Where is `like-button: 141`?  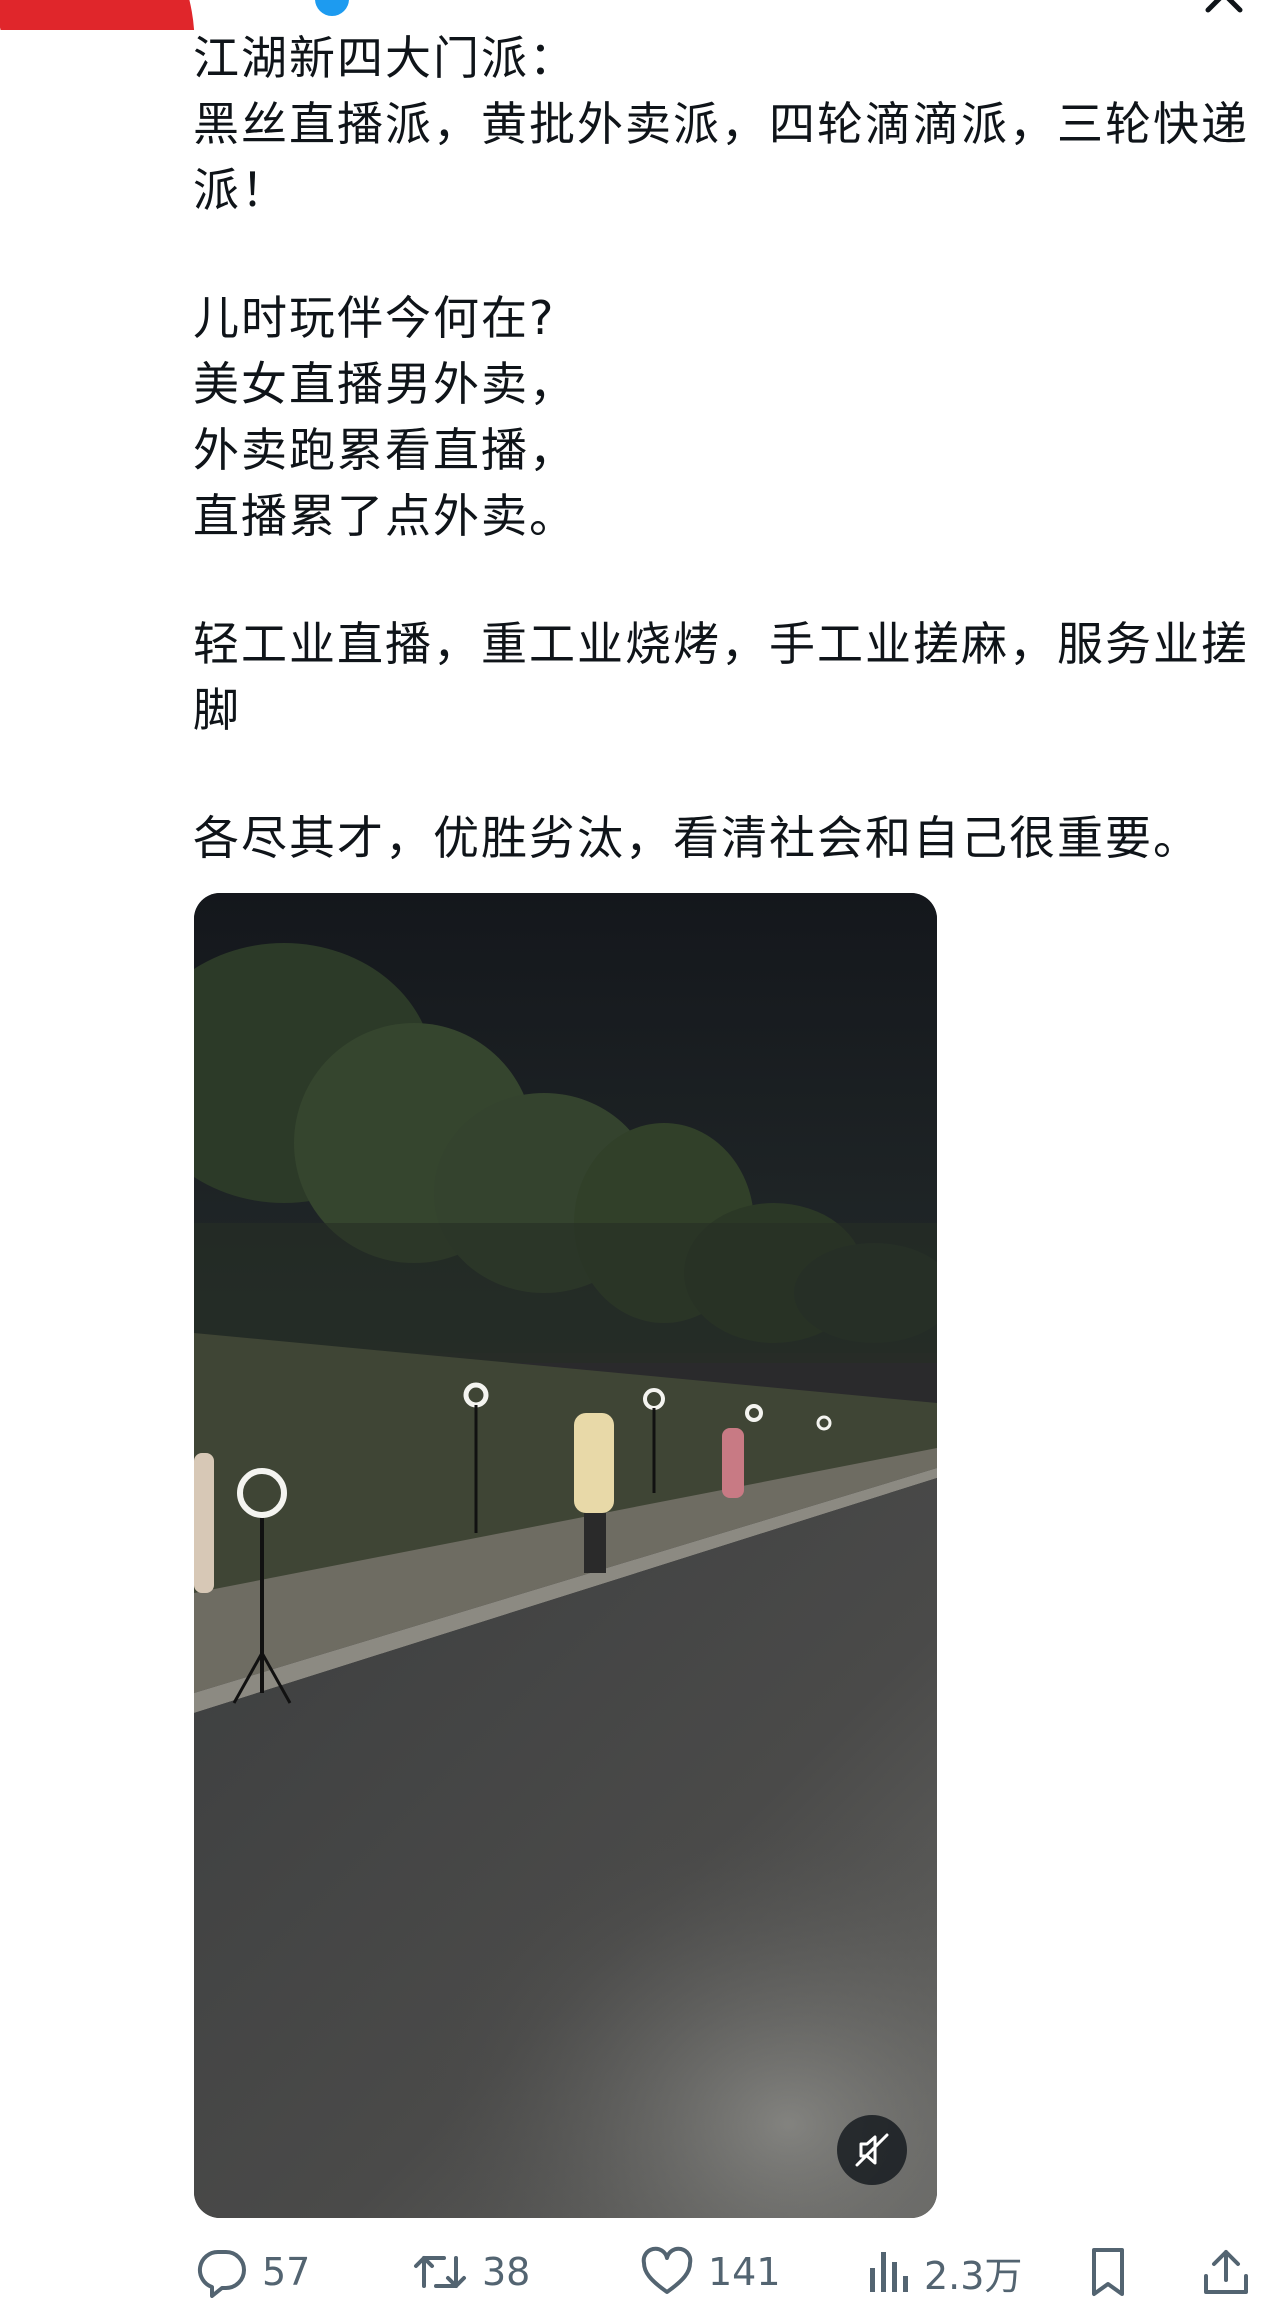 like-button: 141 is located at coordinates (710, 2272).